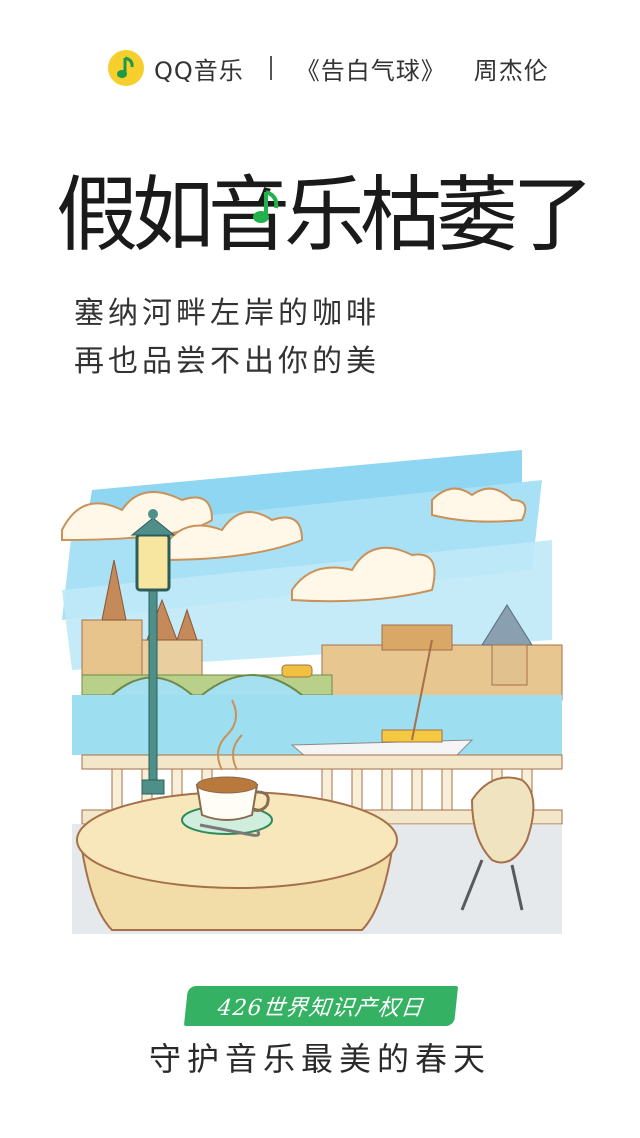 The width and height of the screenshot is (640, 1138). Describe the element at coordinates (227, 361) in the screenshot. I see `lyric-line: 再也品尝不出你的美` at that location.